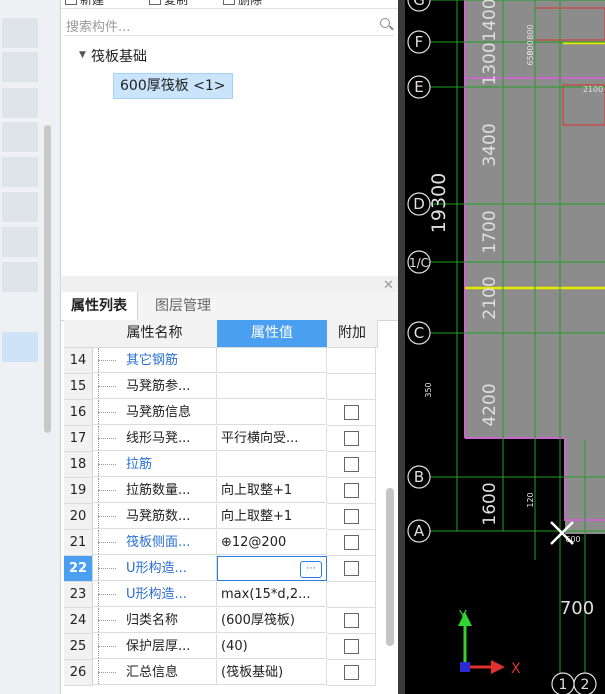 This screenshot has height=694, width=605. Describe the element at coordinates (229, 2) in the screenshot. I see `delete-icon` at that location.